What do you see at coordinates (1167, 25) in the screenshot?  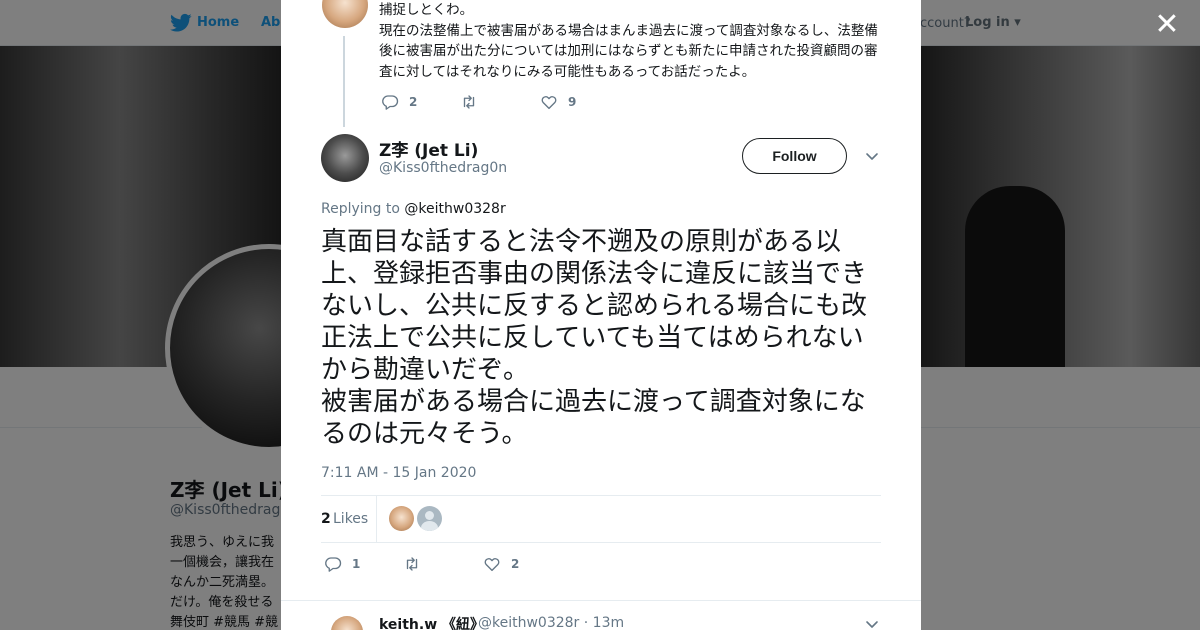 I see `close-icon: ✕` at bounding box center [1167, 25].